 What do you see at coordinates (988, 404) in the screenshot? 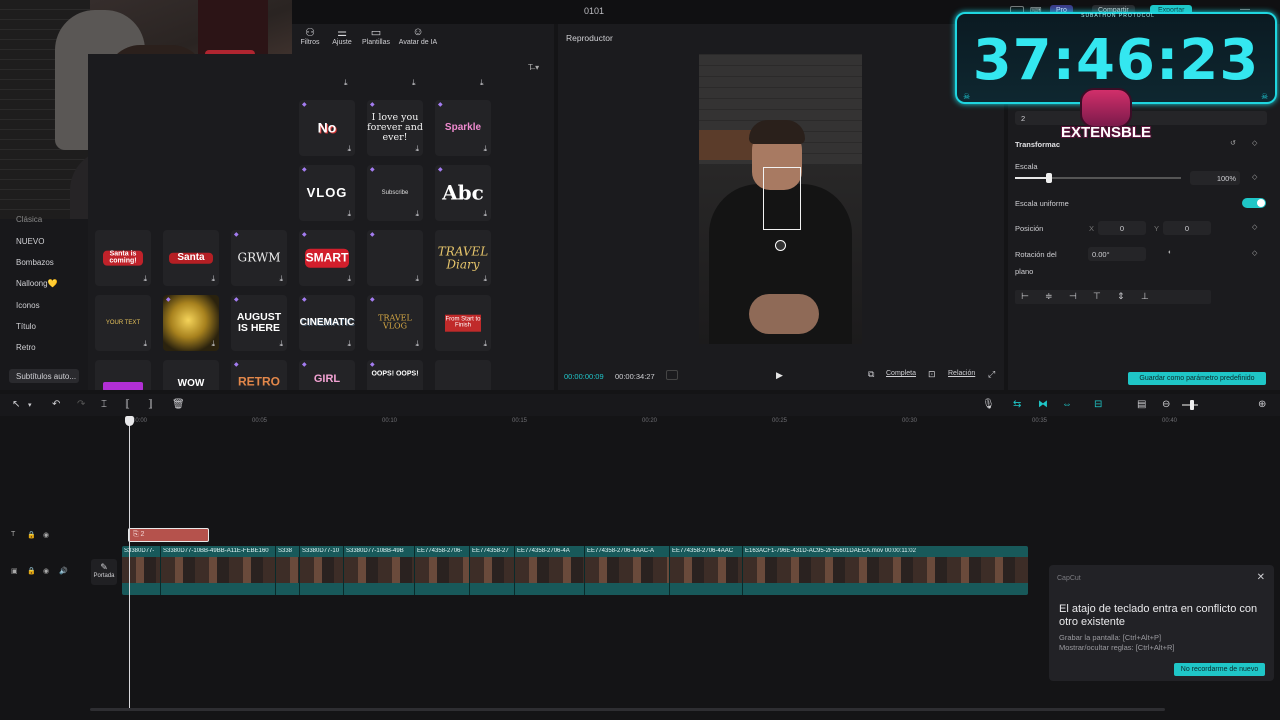
I see `microphone-icon: 🎙` at bounding box center [988, 404].